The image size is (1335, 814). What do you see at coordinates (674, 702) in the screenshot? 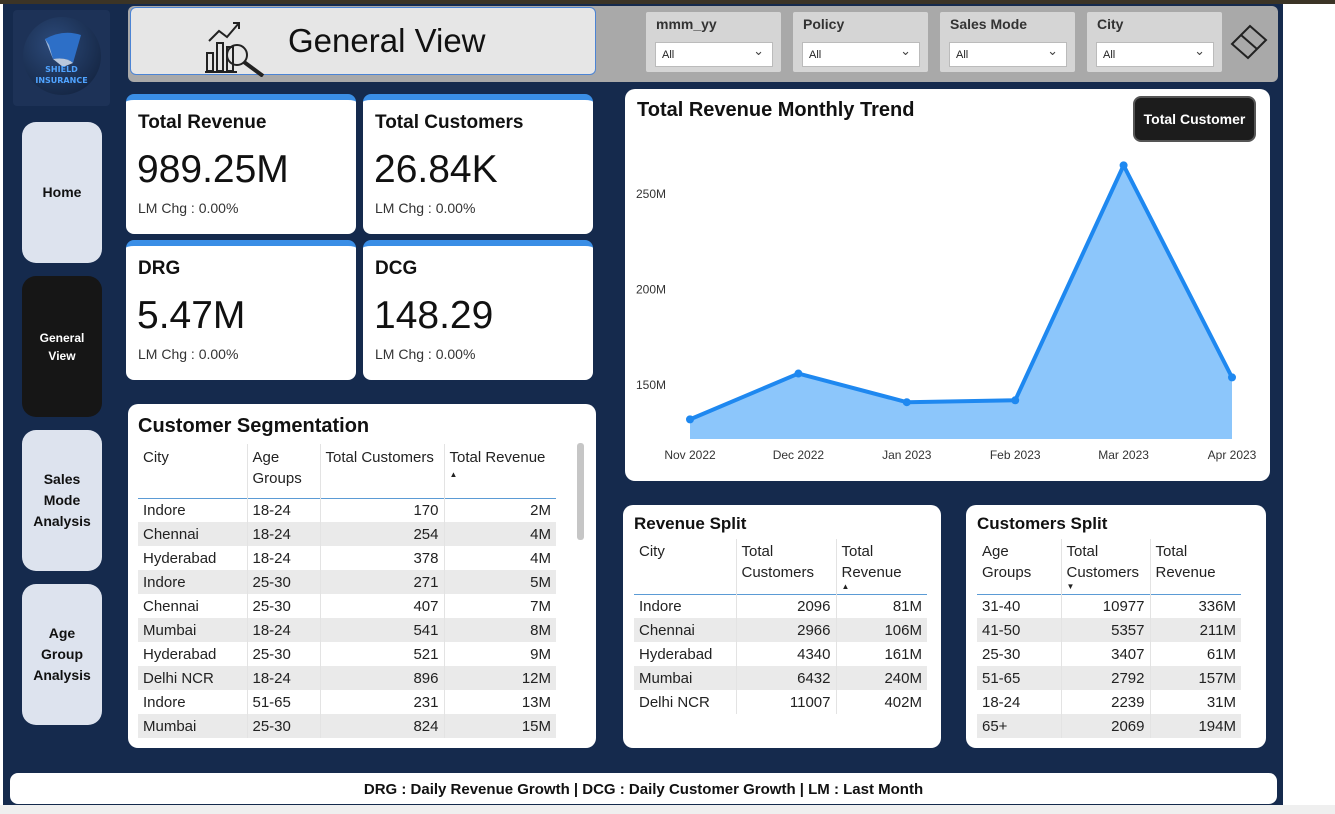
I see `table-cell: Delhi NCR` at bounding box center [674, 702].